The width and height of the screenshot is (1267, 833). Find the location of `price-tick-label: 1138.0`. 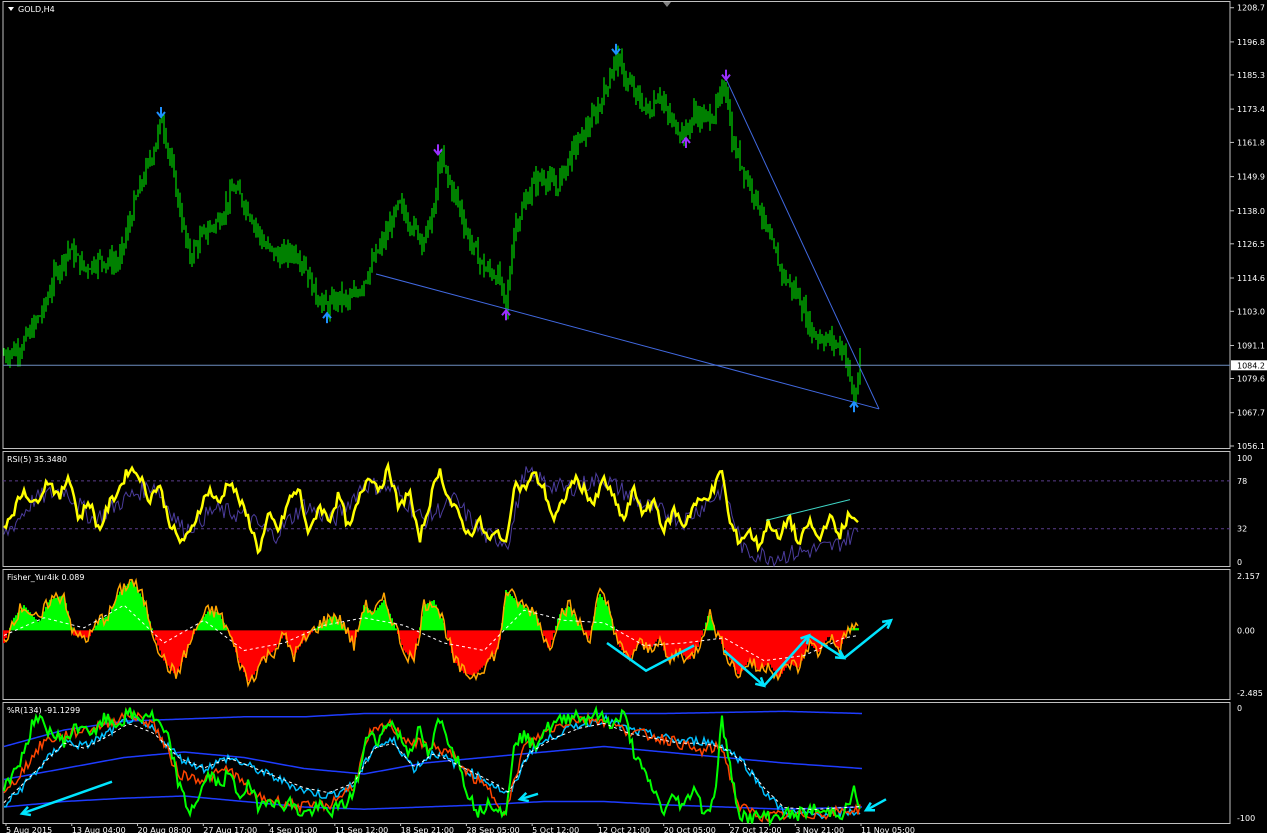

price-tick-label: 1138.0 is located at coordinates (1251, 211).